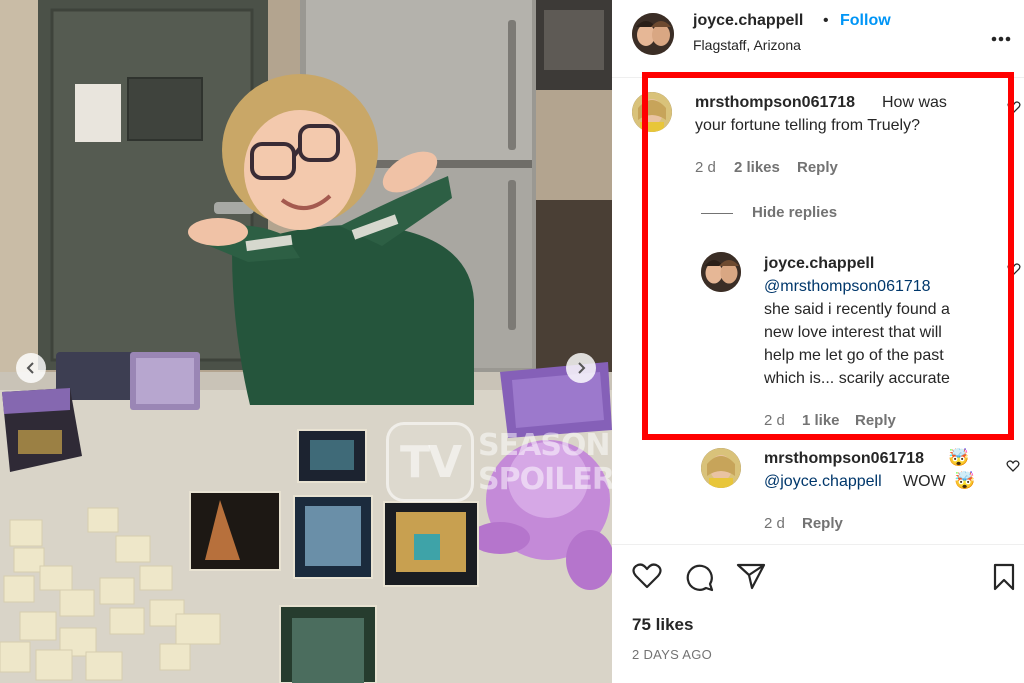 Image resolution: width=1024 pixels, height=683 pixels. Describe the element at coordinates (847, 287) in the screenshot. I see `reply-mention: @mrsthompson061718` at that location.